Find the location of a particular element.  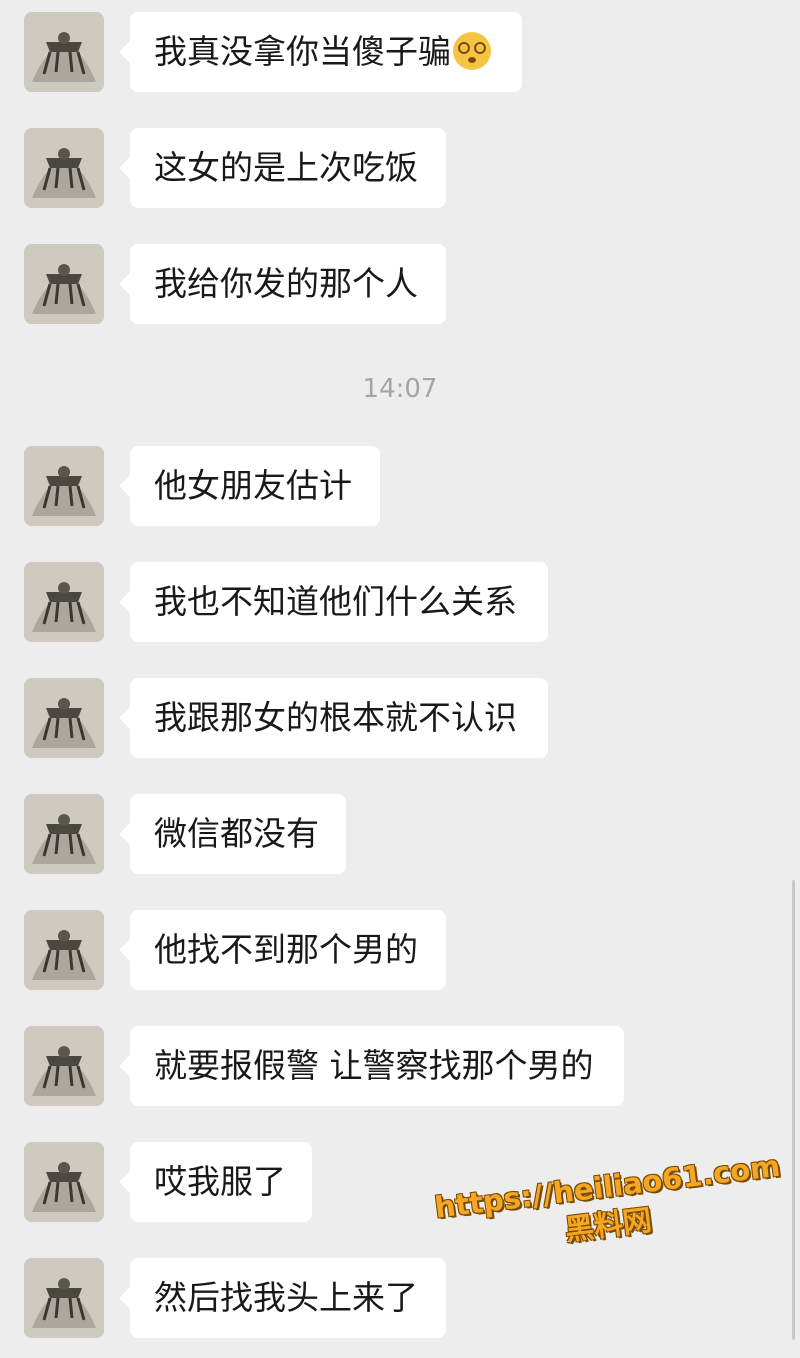

dizzy-face-emoji-icon is located at coordinates (472, 50).